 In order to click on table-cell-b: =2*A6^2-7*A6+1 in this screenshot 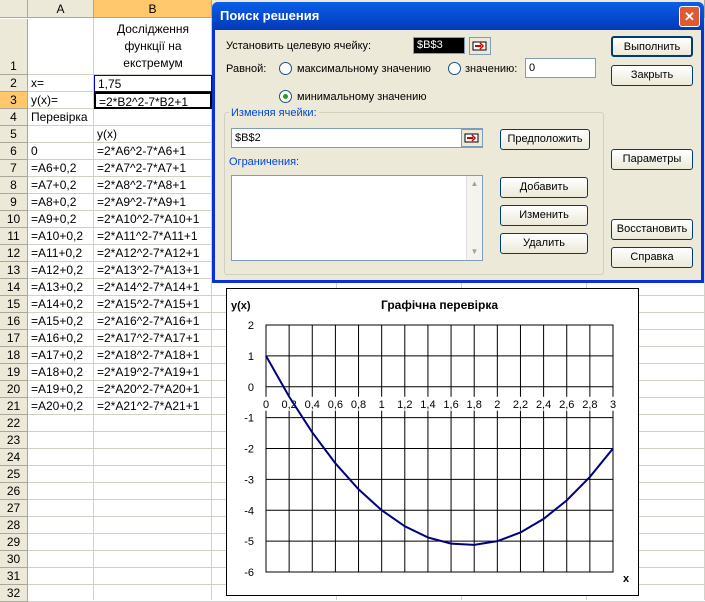, I will do `click(153, 151)`.